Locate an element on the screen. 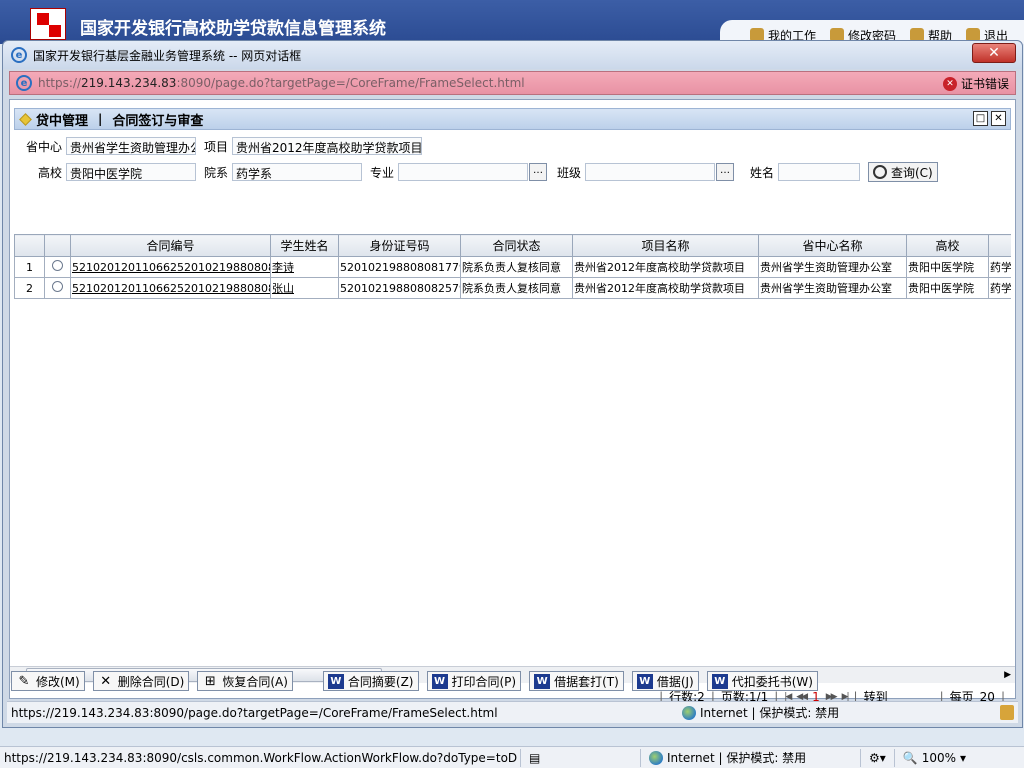  status-tools: ⚙▾ is located at coordinates (877, 757).